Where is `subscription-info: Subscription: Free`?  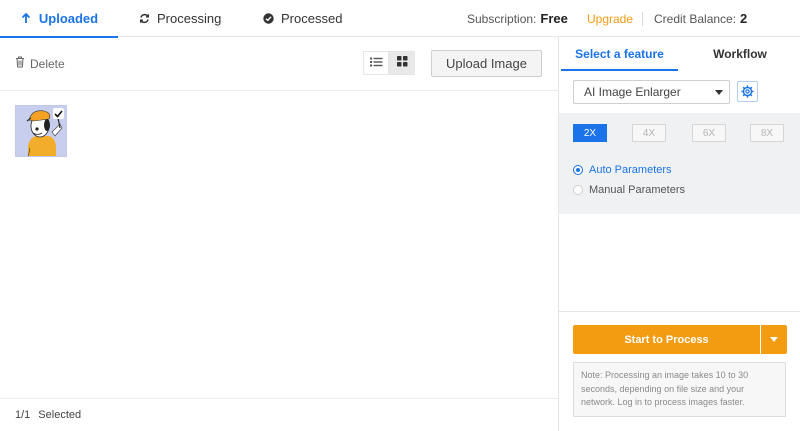 subscription-info: Subscription: Free is located at coordinates (517, 18).